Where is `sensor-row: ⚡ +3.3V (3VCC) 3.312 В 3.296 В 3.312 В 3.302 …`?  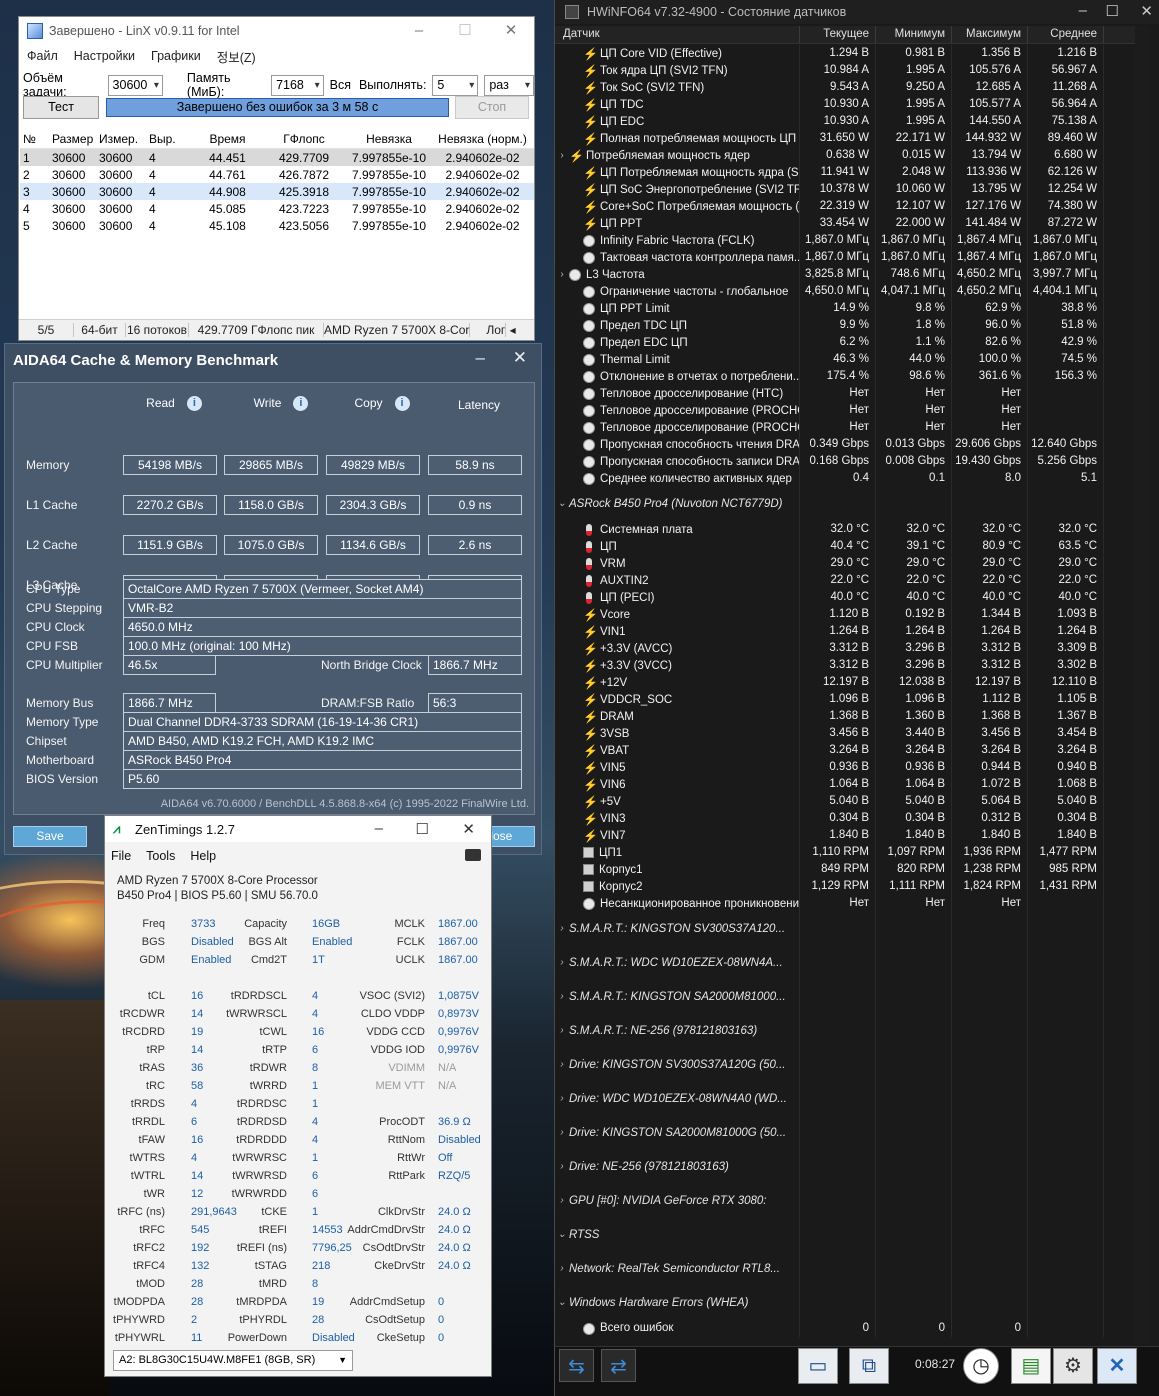 sensor-row: ⚡ +3.3V (3VCC) 3.312 В 3.296 В 3.312 В 3.302 … is located at coordinates (845, 665).